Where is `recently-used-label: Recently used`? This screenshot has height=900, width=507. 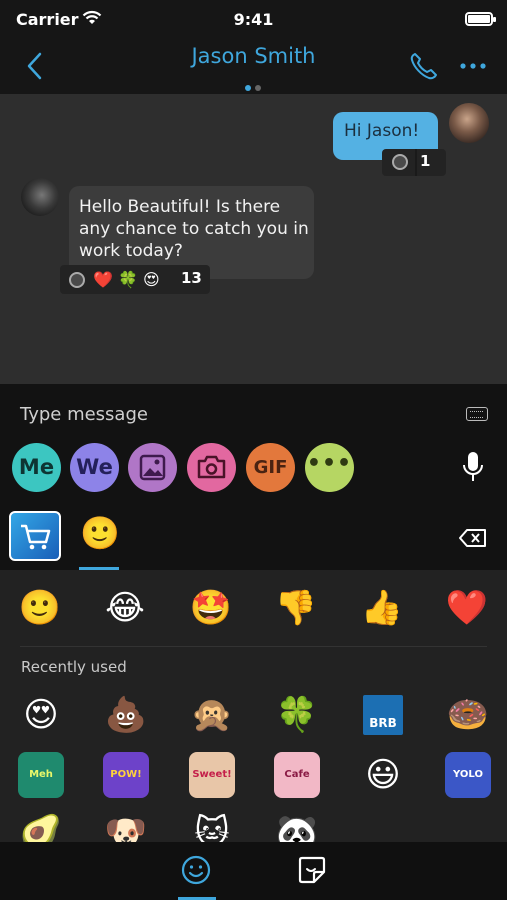 recently-used-label: Recently used is located at coordinates (74, 667).